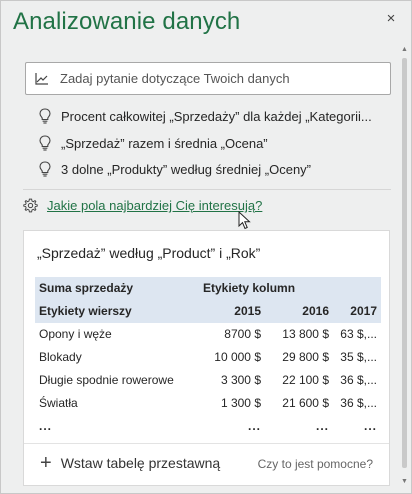 The image size is (412, 494). I want to click on card-title: „Sprzedaż” według „Product” i „Rok”, so click(149, 253).